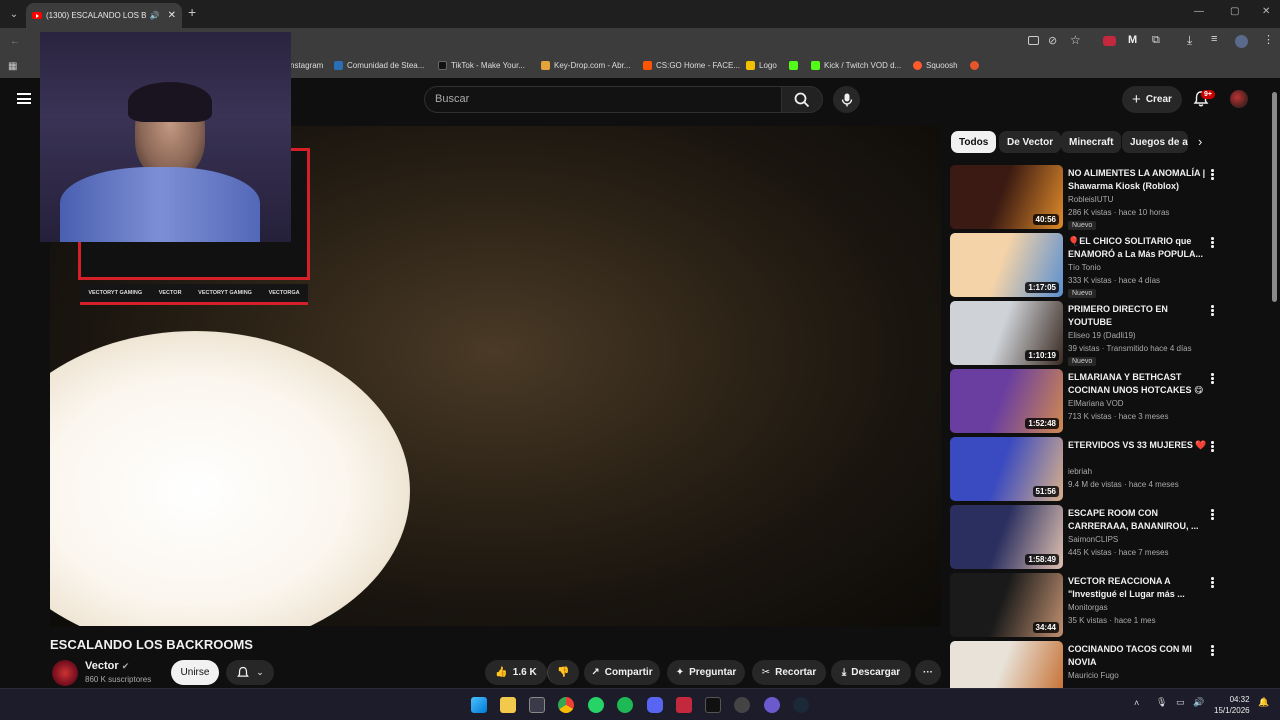  What do you see at coordinates (566, 705) in the screenshot?
I see `chrome-icon` at bounding box center [566, 705].